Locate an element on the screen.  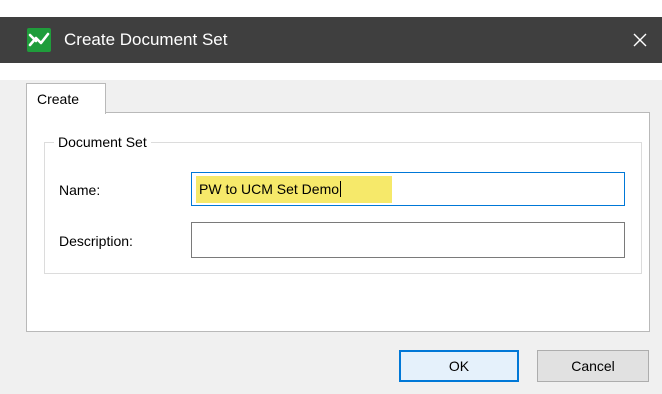
description-label: Description: is located at coordinates (96, 241).